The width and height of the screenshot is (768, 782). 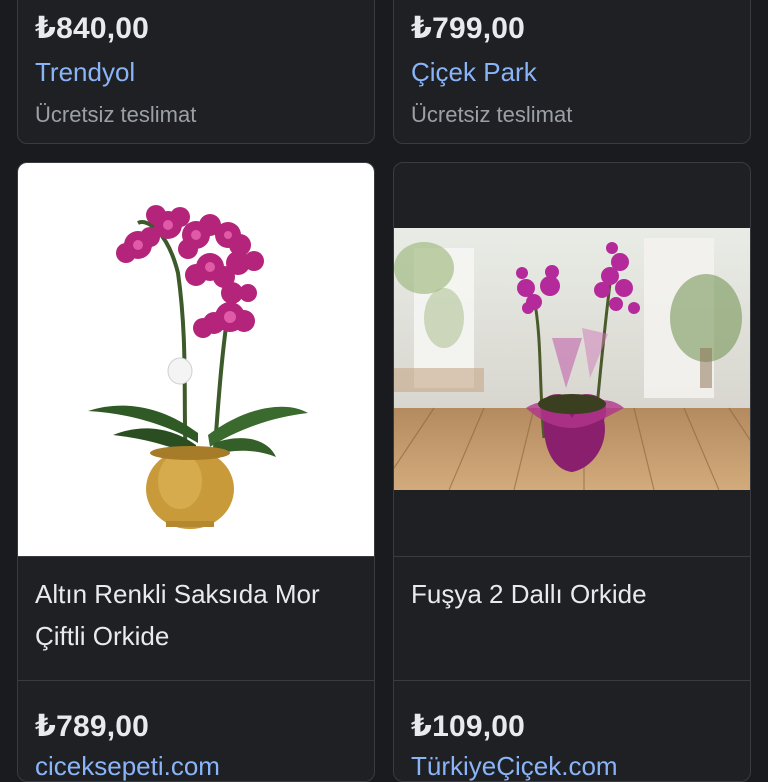 What do you see at coordinates (196, 72) in the screenshot?
I see `product-card-trendyol: ₺840,00 Trendyol Ücretsiz teslimat` at bounding box center [196, 72].